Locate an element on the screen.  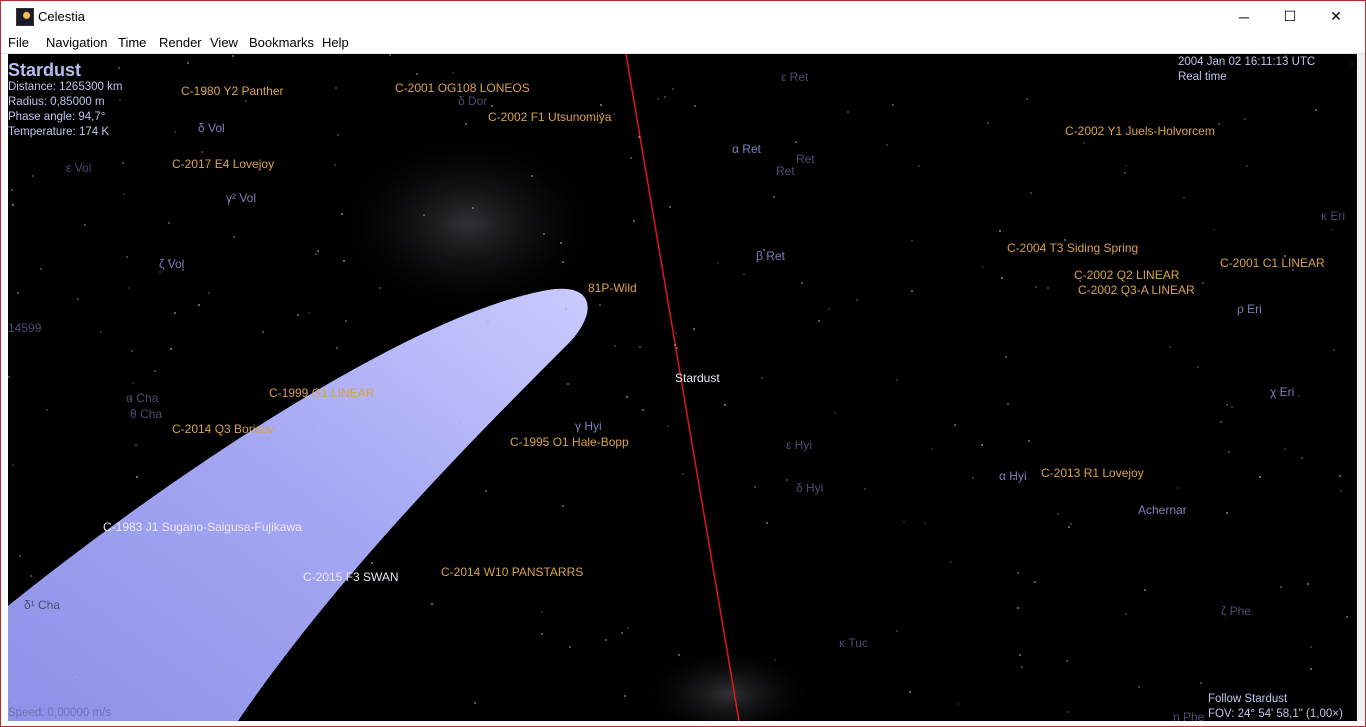
star-label: ρ Eri is located at coordinates (1249, 309).